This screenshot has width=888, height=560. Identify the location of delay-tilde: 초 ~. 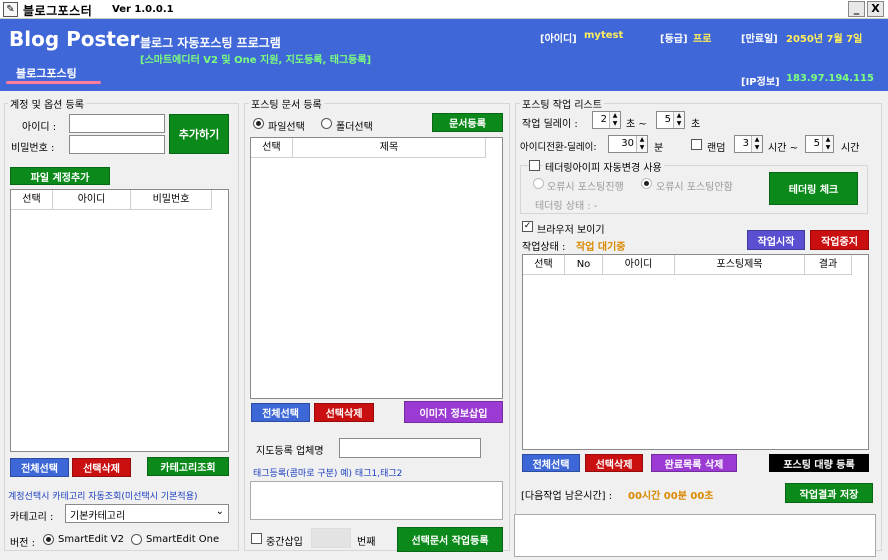
(636, 124).